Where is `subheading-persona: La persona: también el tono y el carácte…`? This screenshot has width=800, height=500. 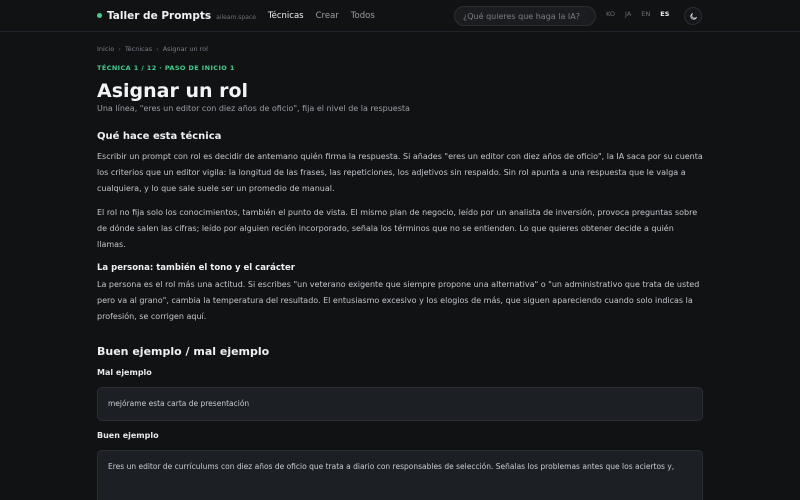 subheading-persona: La persona: también el tono y el carácte… is located at coordinates (196, 268).